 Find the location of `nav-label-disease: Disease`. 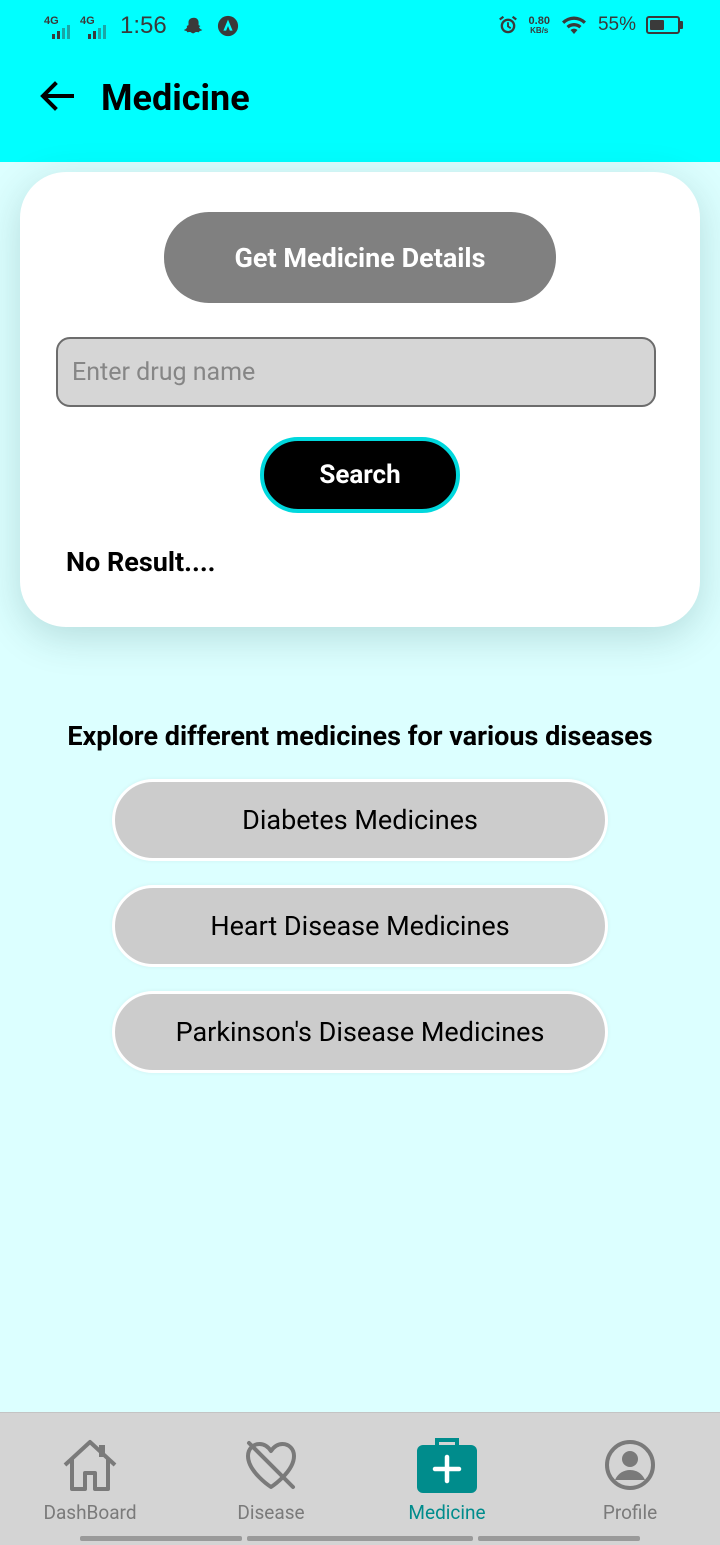

nav-label-disease: Disease is located at coordinates (271, 1512).